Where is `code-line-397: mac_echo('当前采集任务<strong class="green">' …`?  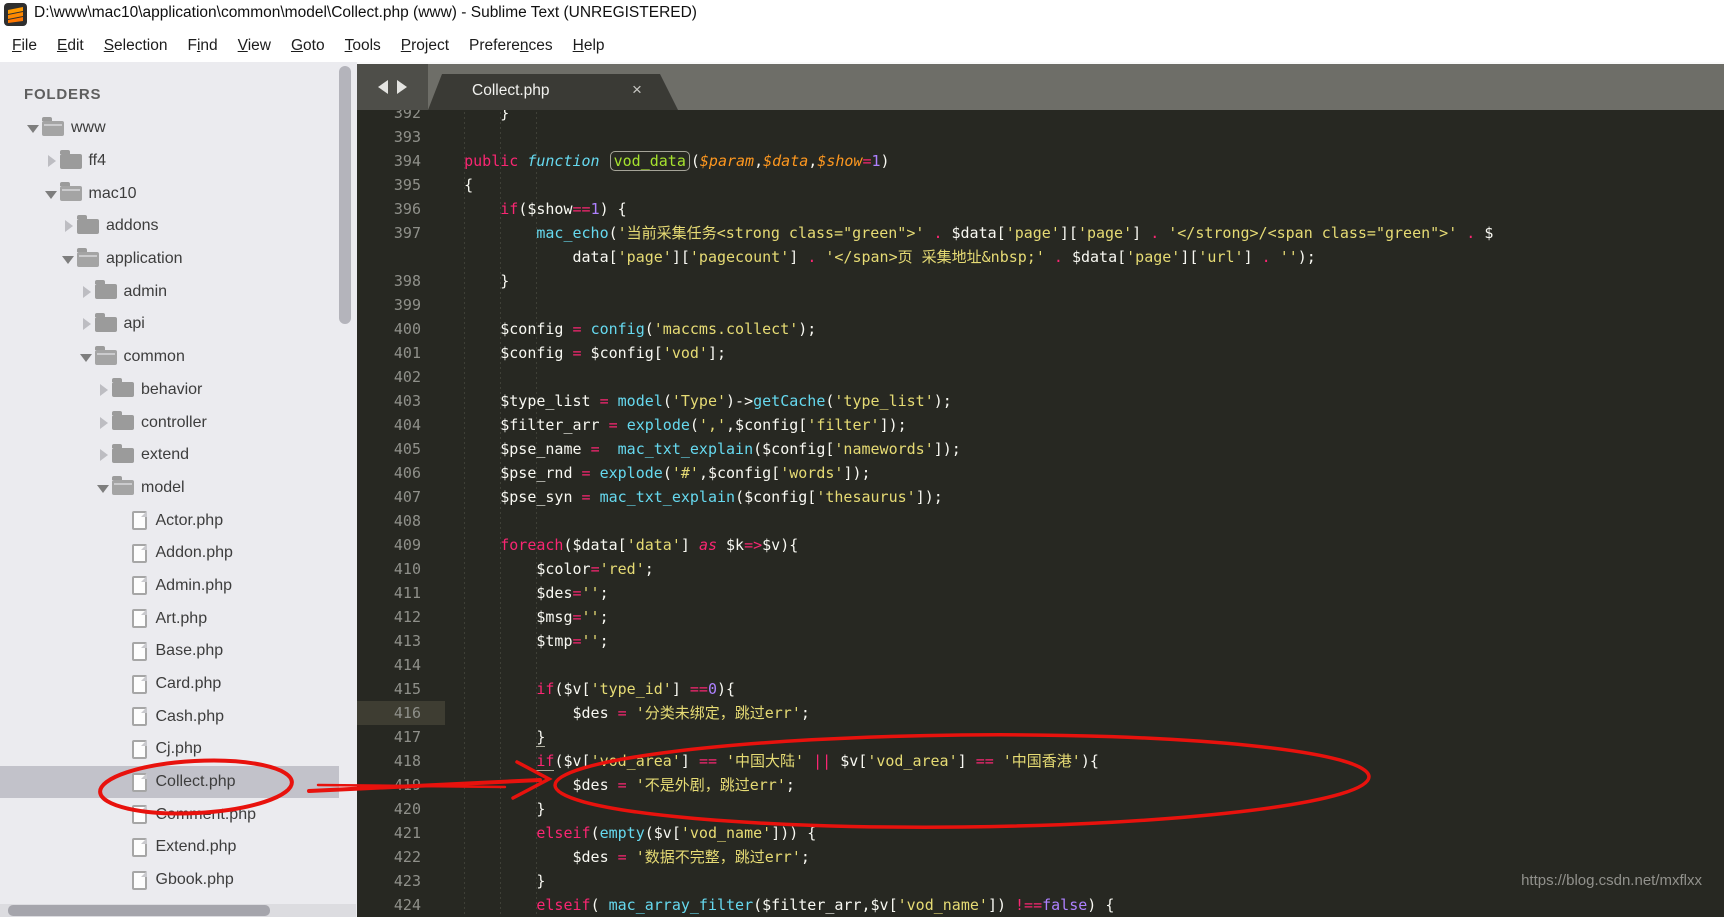 code-line-397: mac_echo('当前采集任务<strong class="green">' … is located at coordinates (960, 233).